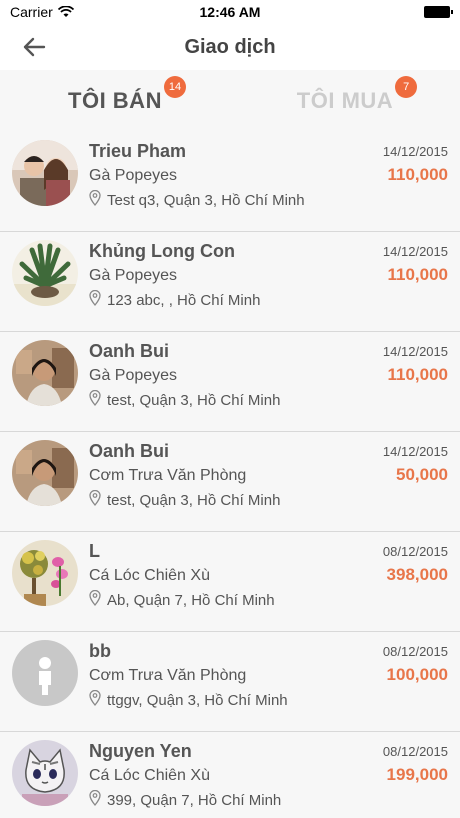 This screenshot has width=460, height=818. Describe the element at coordinates (417, 574) in the screenshot. I see `transaction-price: 398,000` at that location.